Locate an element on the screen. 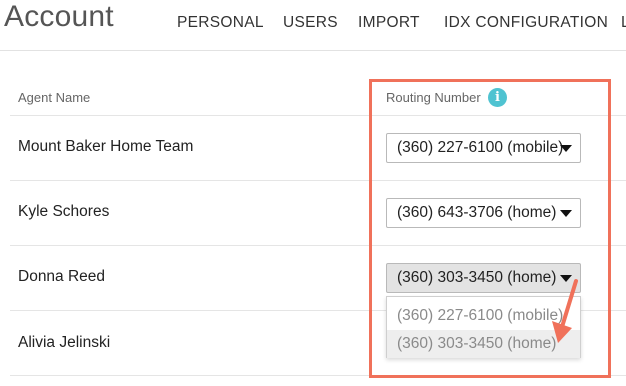 This screenshot has width=626, height=386. agent-name: Donna Reed is located at coordinates (62, 276).